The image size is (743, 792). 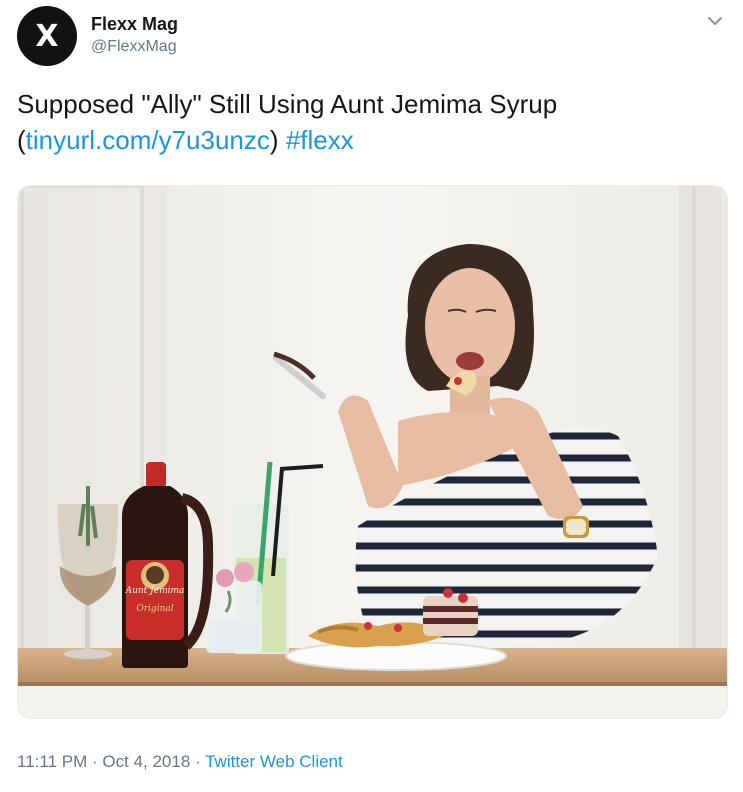 I want to click on bottle-label-variant: Original, so click(x=155, y=609).